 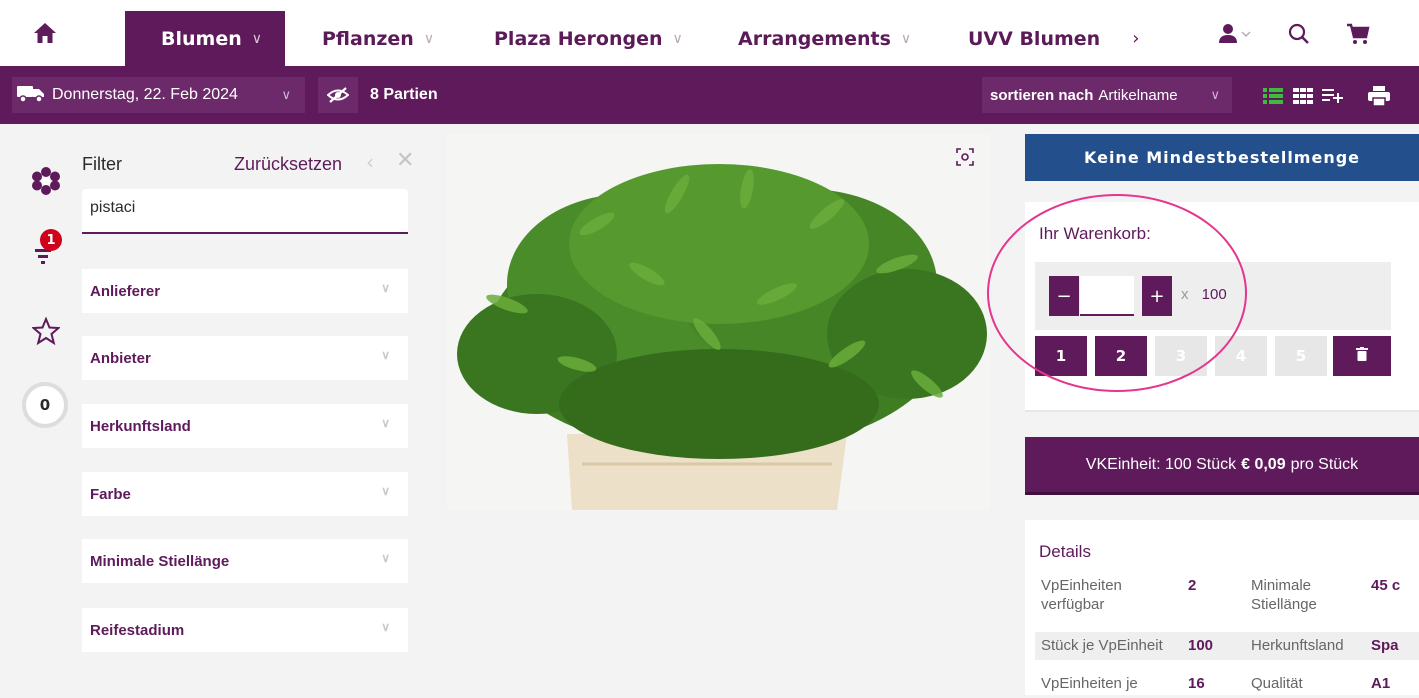 What do you see at coordinates (370, 162) in the screenshot?
I see `chevron-left-icon: ‹` at bounding box center [370, 162].